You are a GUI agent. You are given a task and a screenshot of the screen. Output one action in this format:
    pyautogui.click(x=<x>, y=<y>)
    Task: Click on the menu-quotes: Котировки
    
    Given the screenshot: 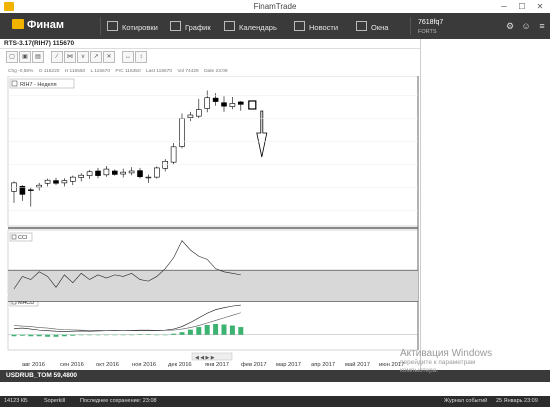 What is the action you would take?
    pyautogui.click(x=132, y=26)
    